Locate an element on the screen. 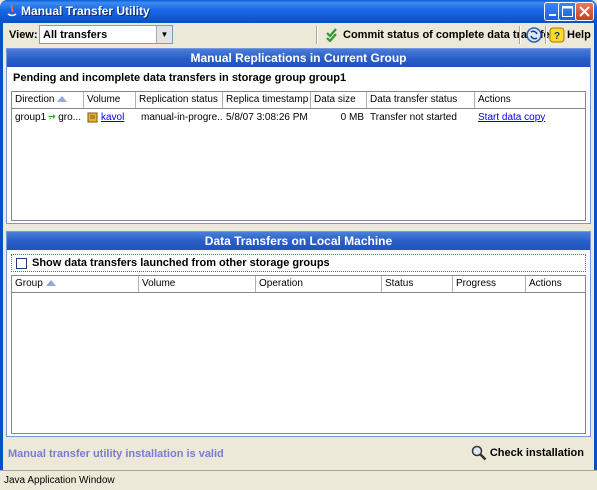 This screenshot has height=490, width=597. replications-panel-header: Manual Replications in Current Group is located at coordinates (298, 58).